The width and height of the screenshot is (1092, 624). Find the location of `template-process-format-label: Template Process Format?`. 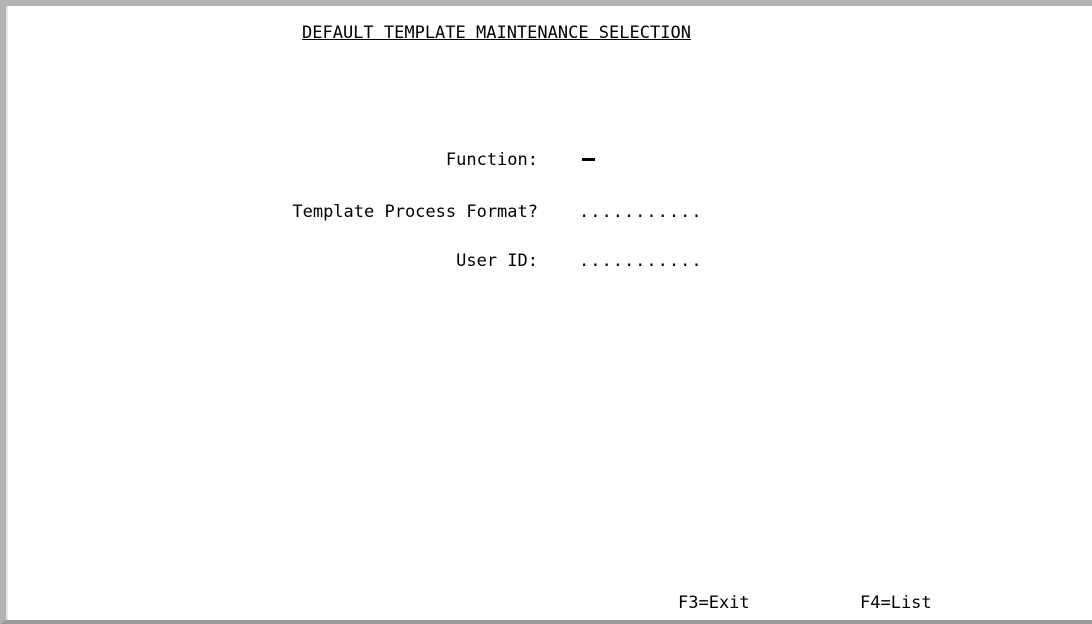

template-process-format-label: Template Process Format? is located at coordinates (415, 212).